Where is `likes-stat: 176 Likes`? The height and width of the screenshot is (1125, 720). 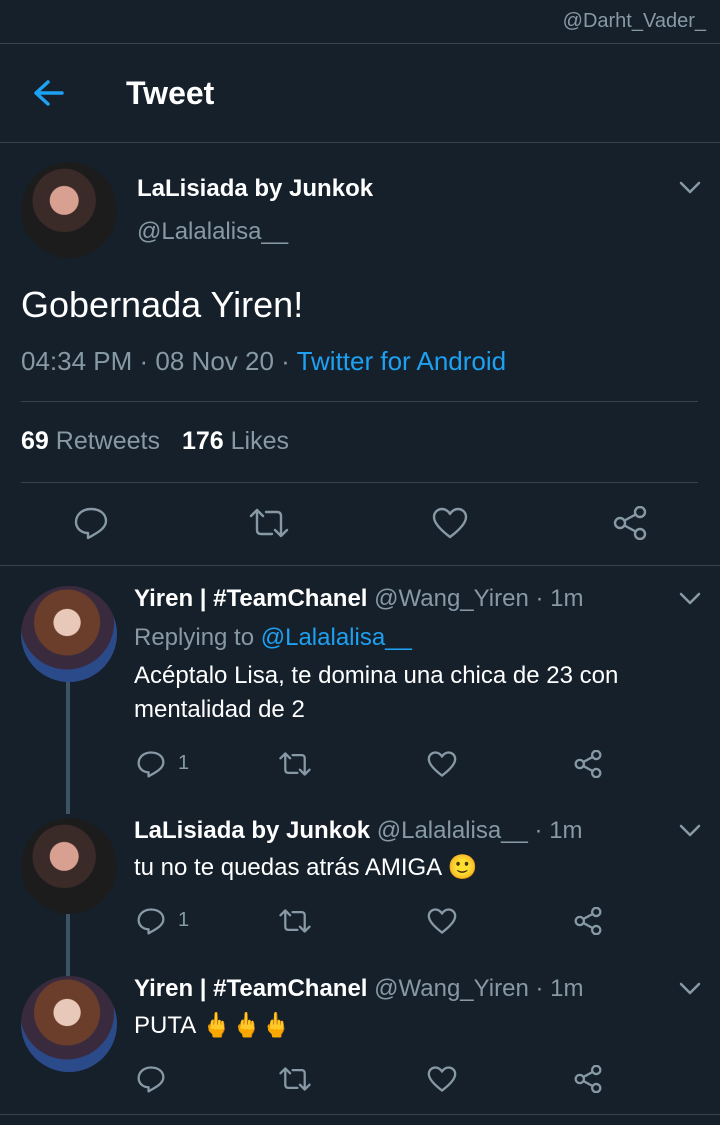 likes-stat: 176 Likes is located at coordinates (235, 441).